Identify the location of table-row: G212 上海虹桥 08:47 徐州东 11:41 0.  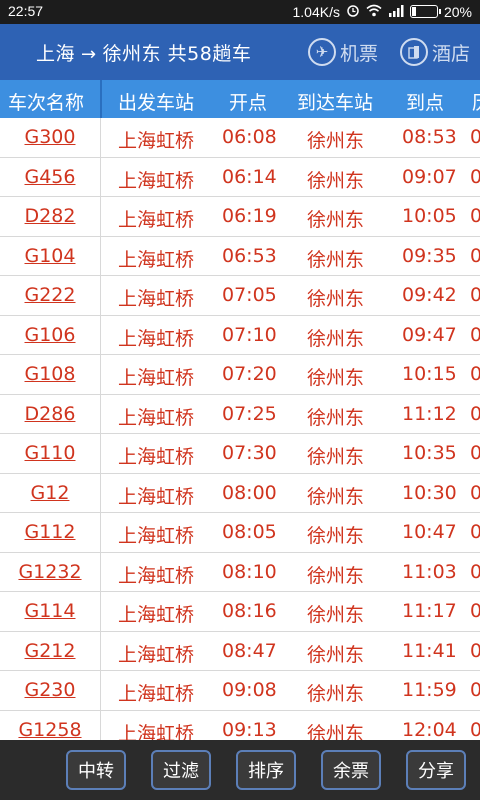
(240, 651).